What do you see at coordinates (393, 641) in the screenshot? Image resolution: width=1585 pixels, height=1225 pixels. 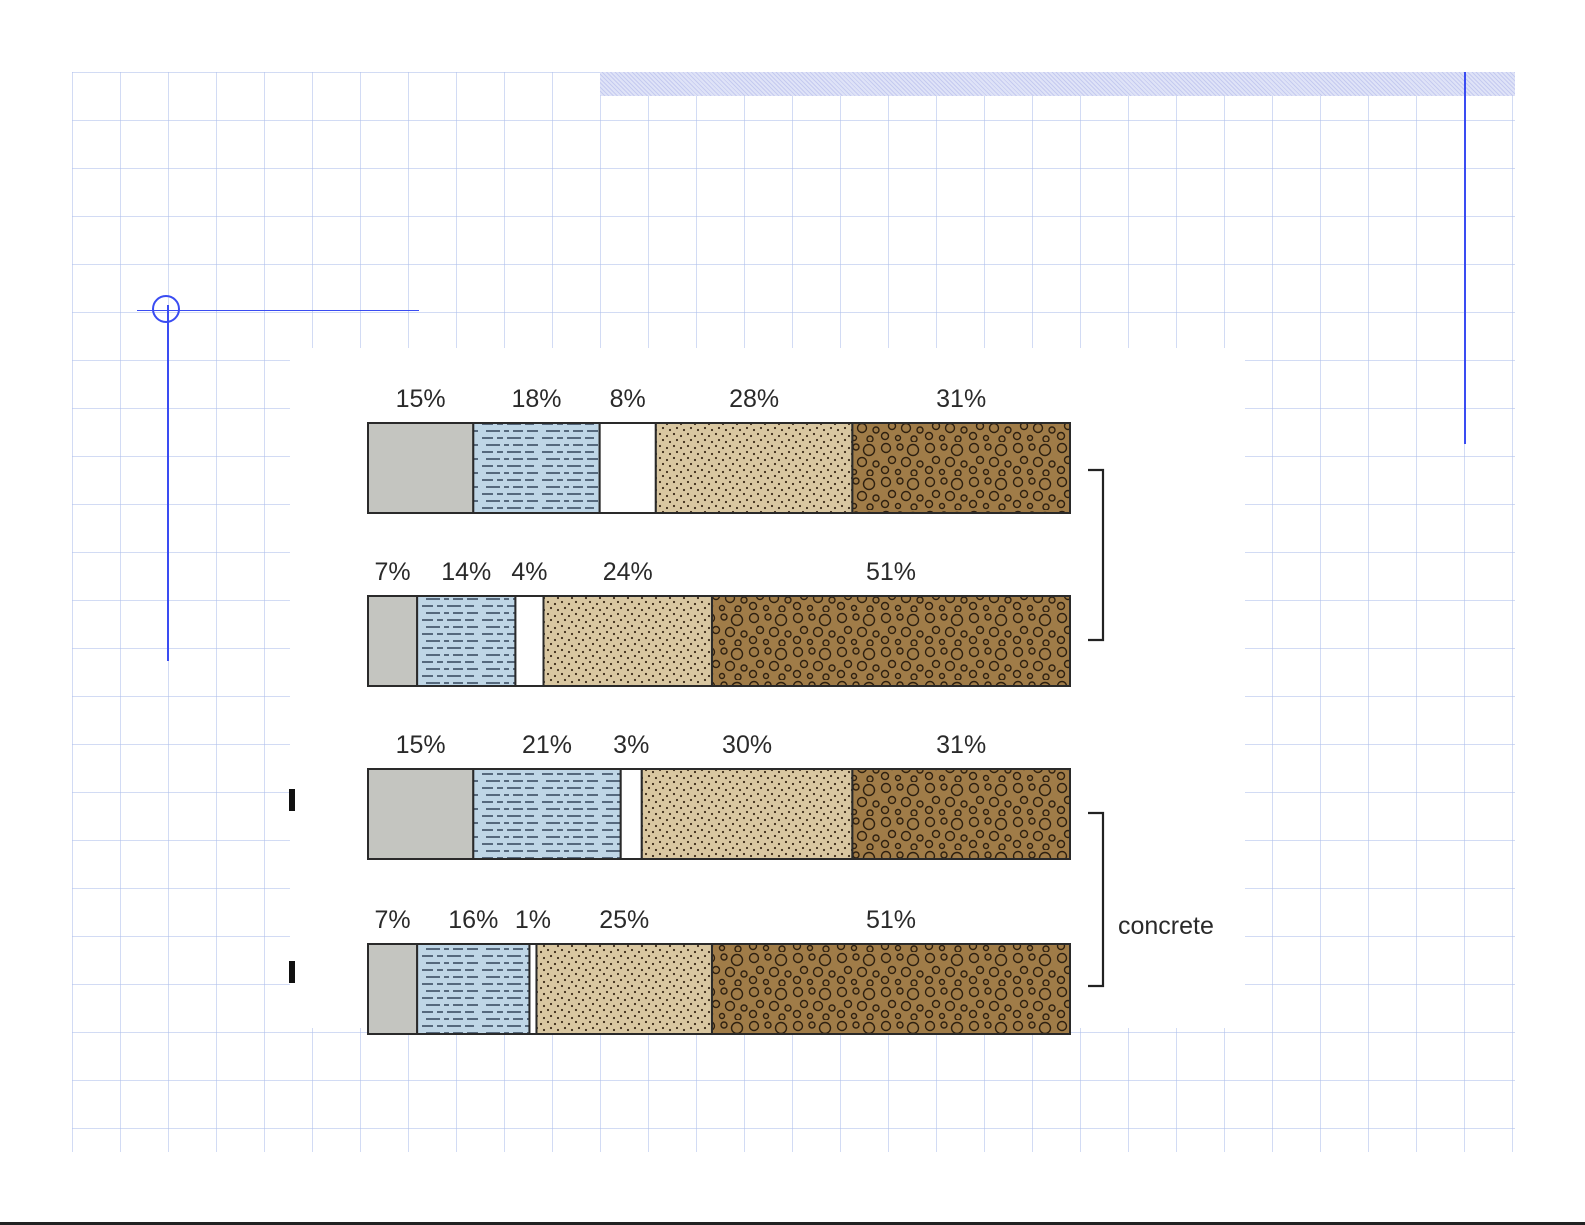 I see `bar-2-cement-segment` at bounding box center [393, 641].